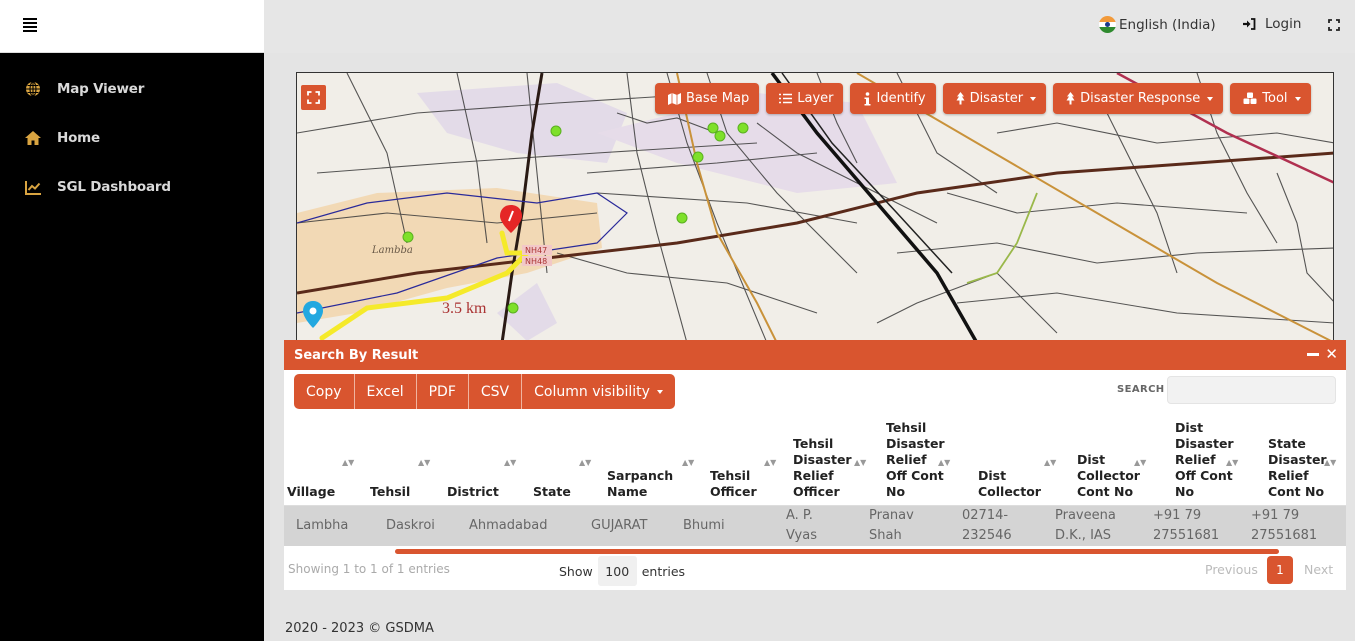  Describe the element at coordinates (1231, 569) in the screenshot. I see `pagination-previous: Previous` at that location.